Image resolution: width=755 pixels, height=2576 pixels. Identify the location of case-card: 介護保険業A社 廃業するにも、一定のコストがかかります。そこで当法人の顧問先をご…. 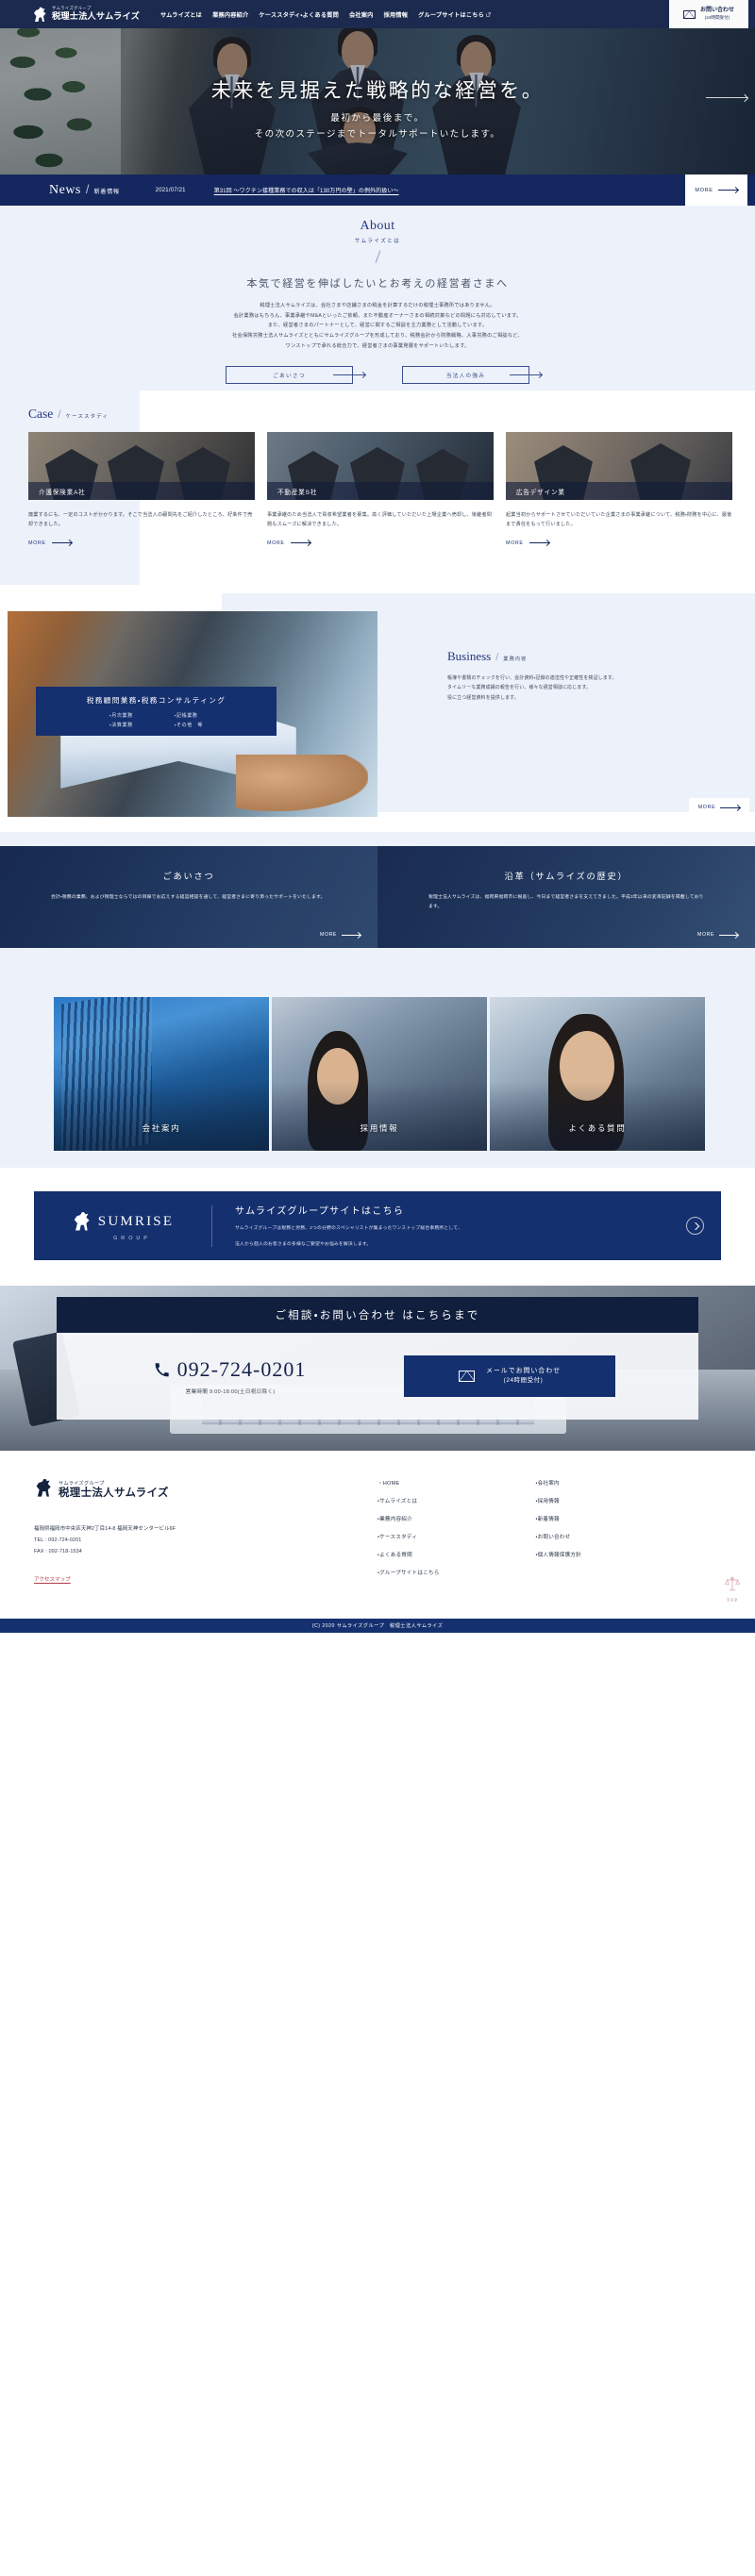
(141, 489).